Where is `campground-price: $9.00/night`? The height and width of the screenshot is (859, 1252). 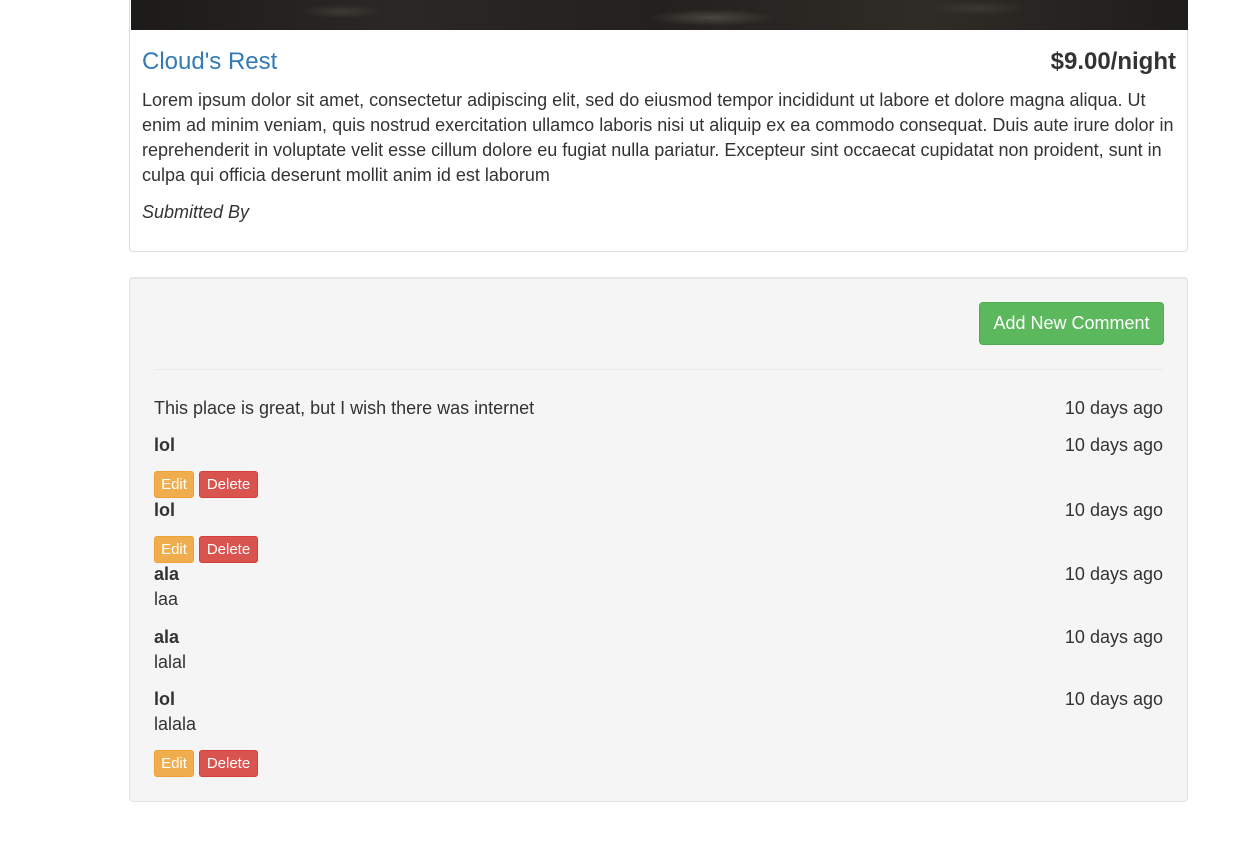
campground-price: $9.00/night is located at coordinates (1113, 61).